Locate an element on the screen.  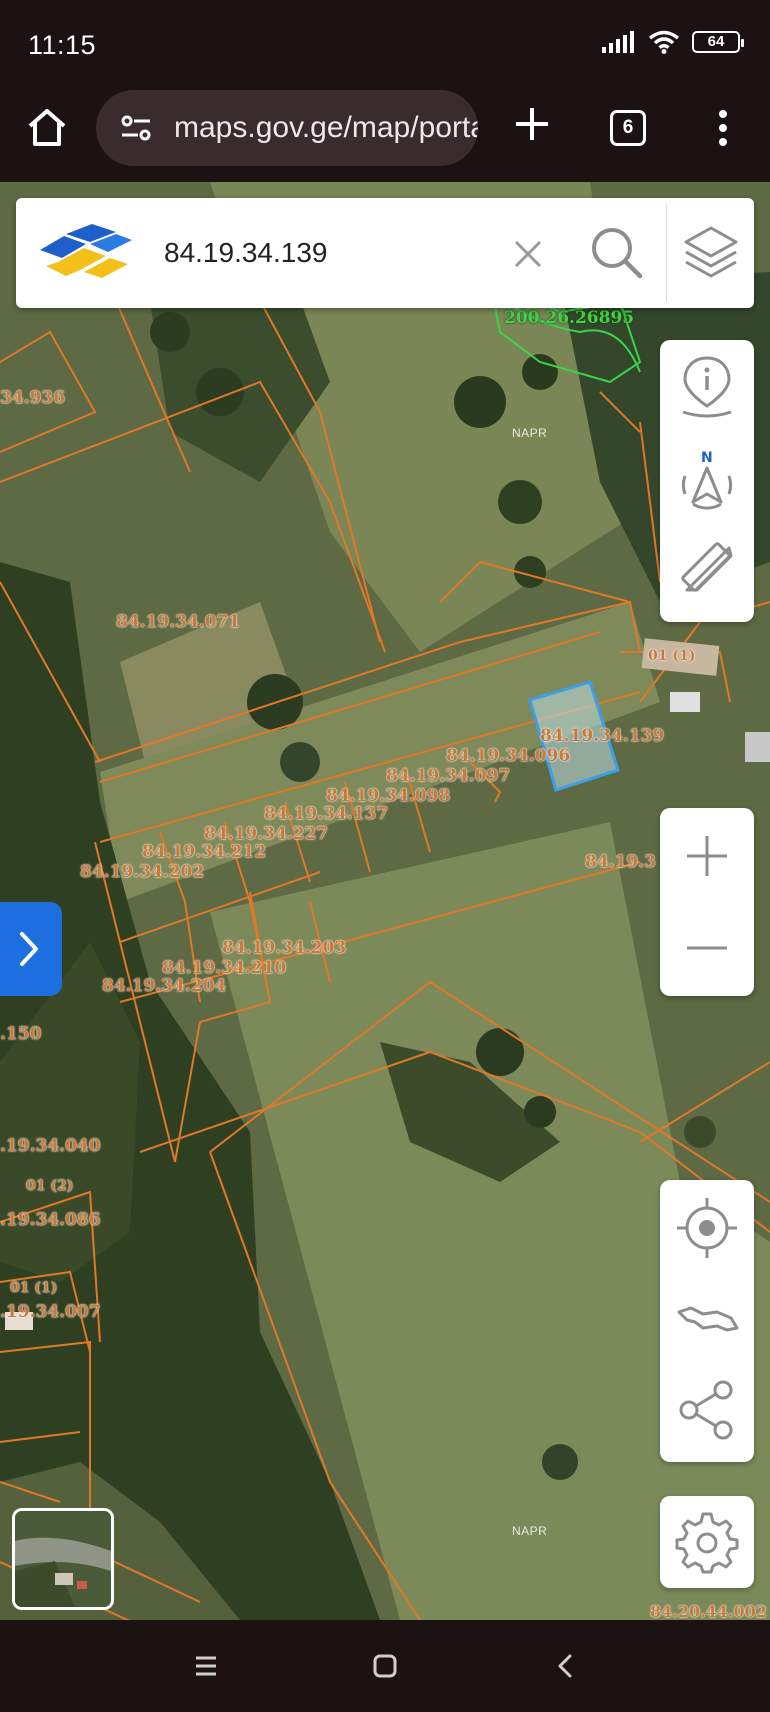
chevron-right-icon is located at coordinates (29, 949).